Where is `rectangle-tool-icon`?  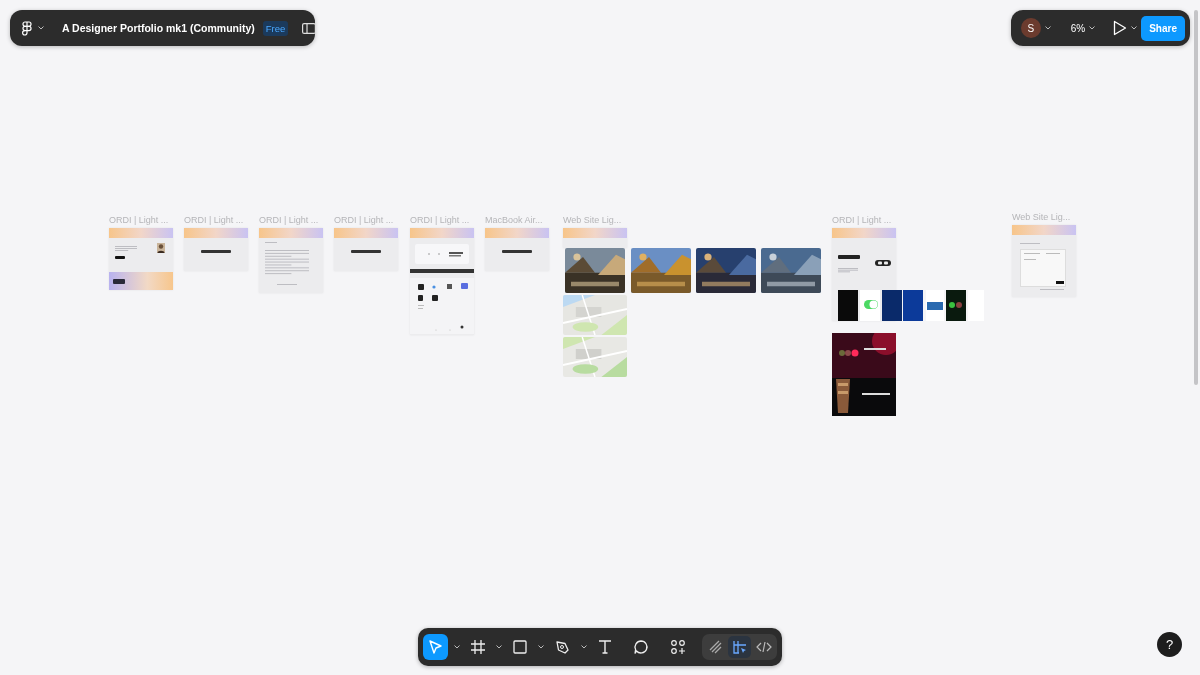 rectangle-tool-icon is located at coordinates (520, 647).